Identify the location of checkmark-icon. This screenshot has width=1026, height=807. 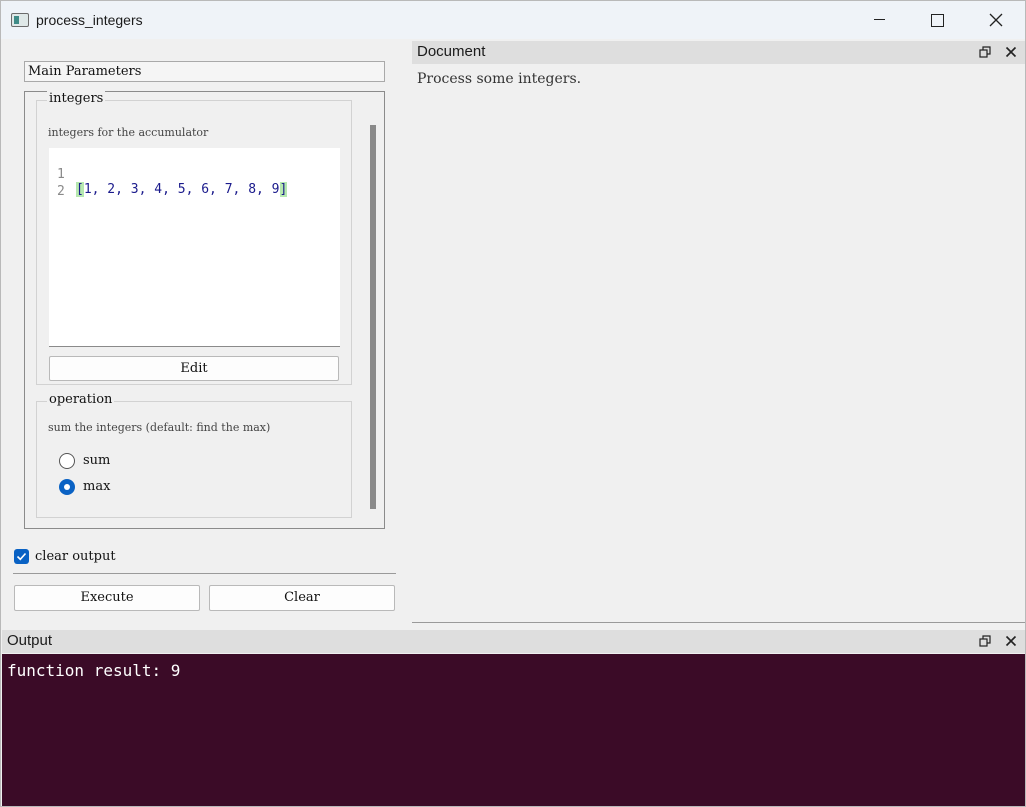
(21, 556).